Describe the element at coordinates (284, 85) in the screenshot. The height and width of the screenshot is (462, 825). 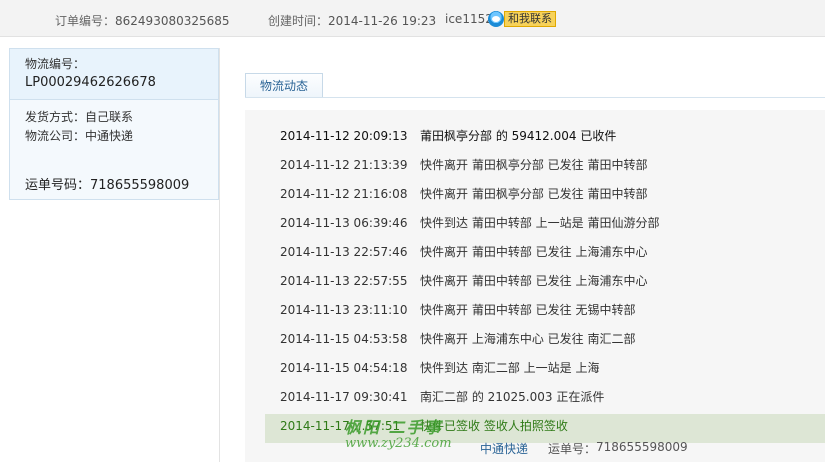
I see `tab-logistics-tracking: 物流动态` at that location.